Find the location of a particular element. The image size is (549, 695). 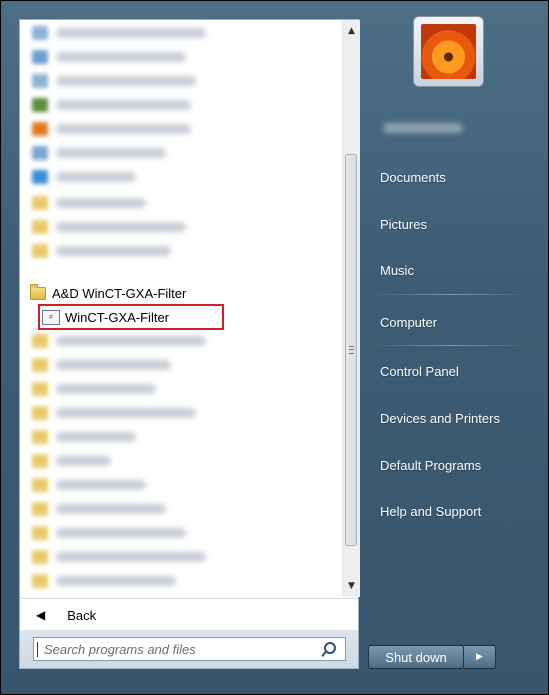

menu-item-computer: Computer is located at coordinates (449, 322).